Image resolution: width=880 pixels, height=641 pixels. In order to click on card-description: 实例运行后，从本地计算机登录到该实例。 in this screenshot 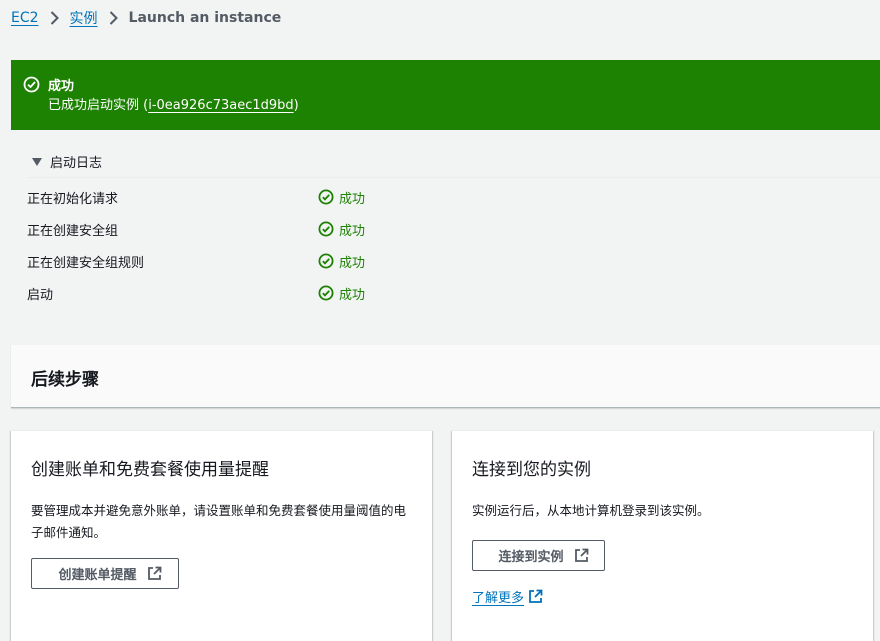, I will do `click(591, 510)`.